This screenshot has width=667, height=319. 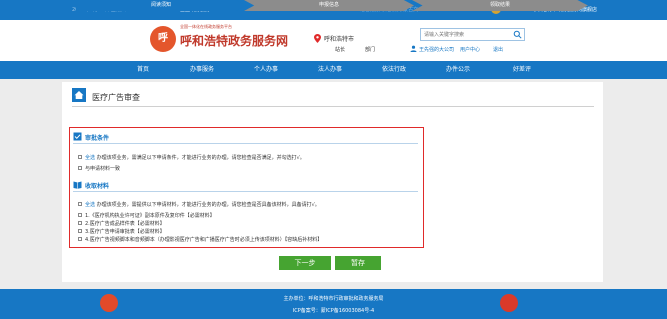 I want to click on user-name-link: 王先强的大公司, so click(x=436, y=49).